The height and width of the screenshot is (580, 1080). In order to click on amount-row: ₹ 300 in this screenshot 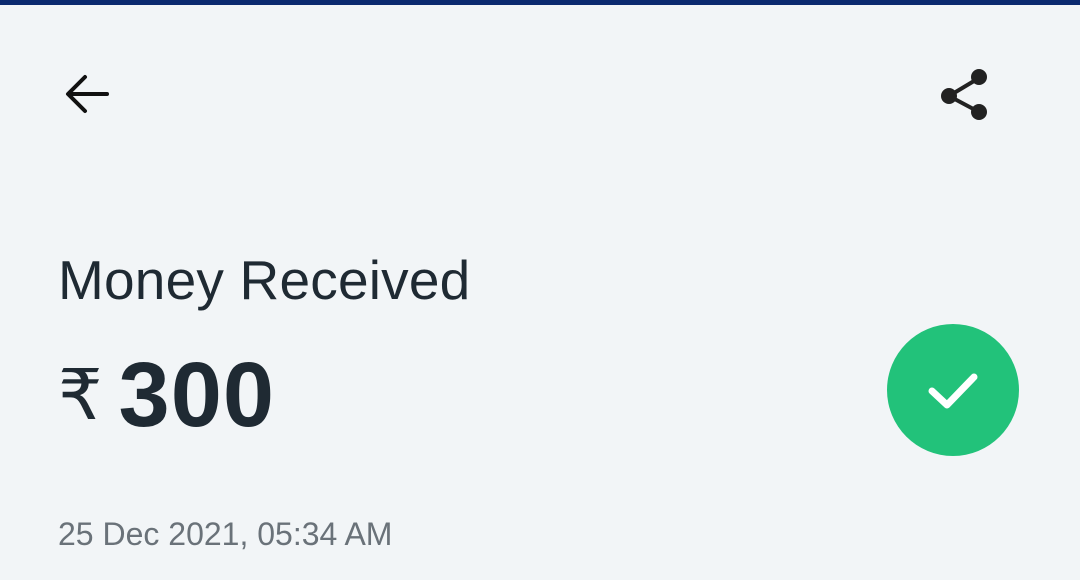, I will do `click(166, 395)`.